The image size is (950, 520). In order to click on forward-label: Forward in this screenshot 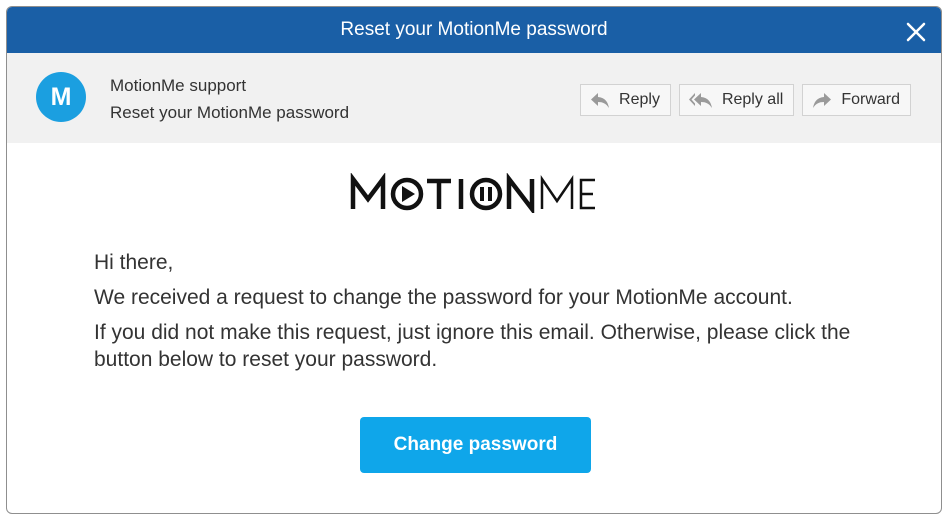, I will do `click(870, 99)`.